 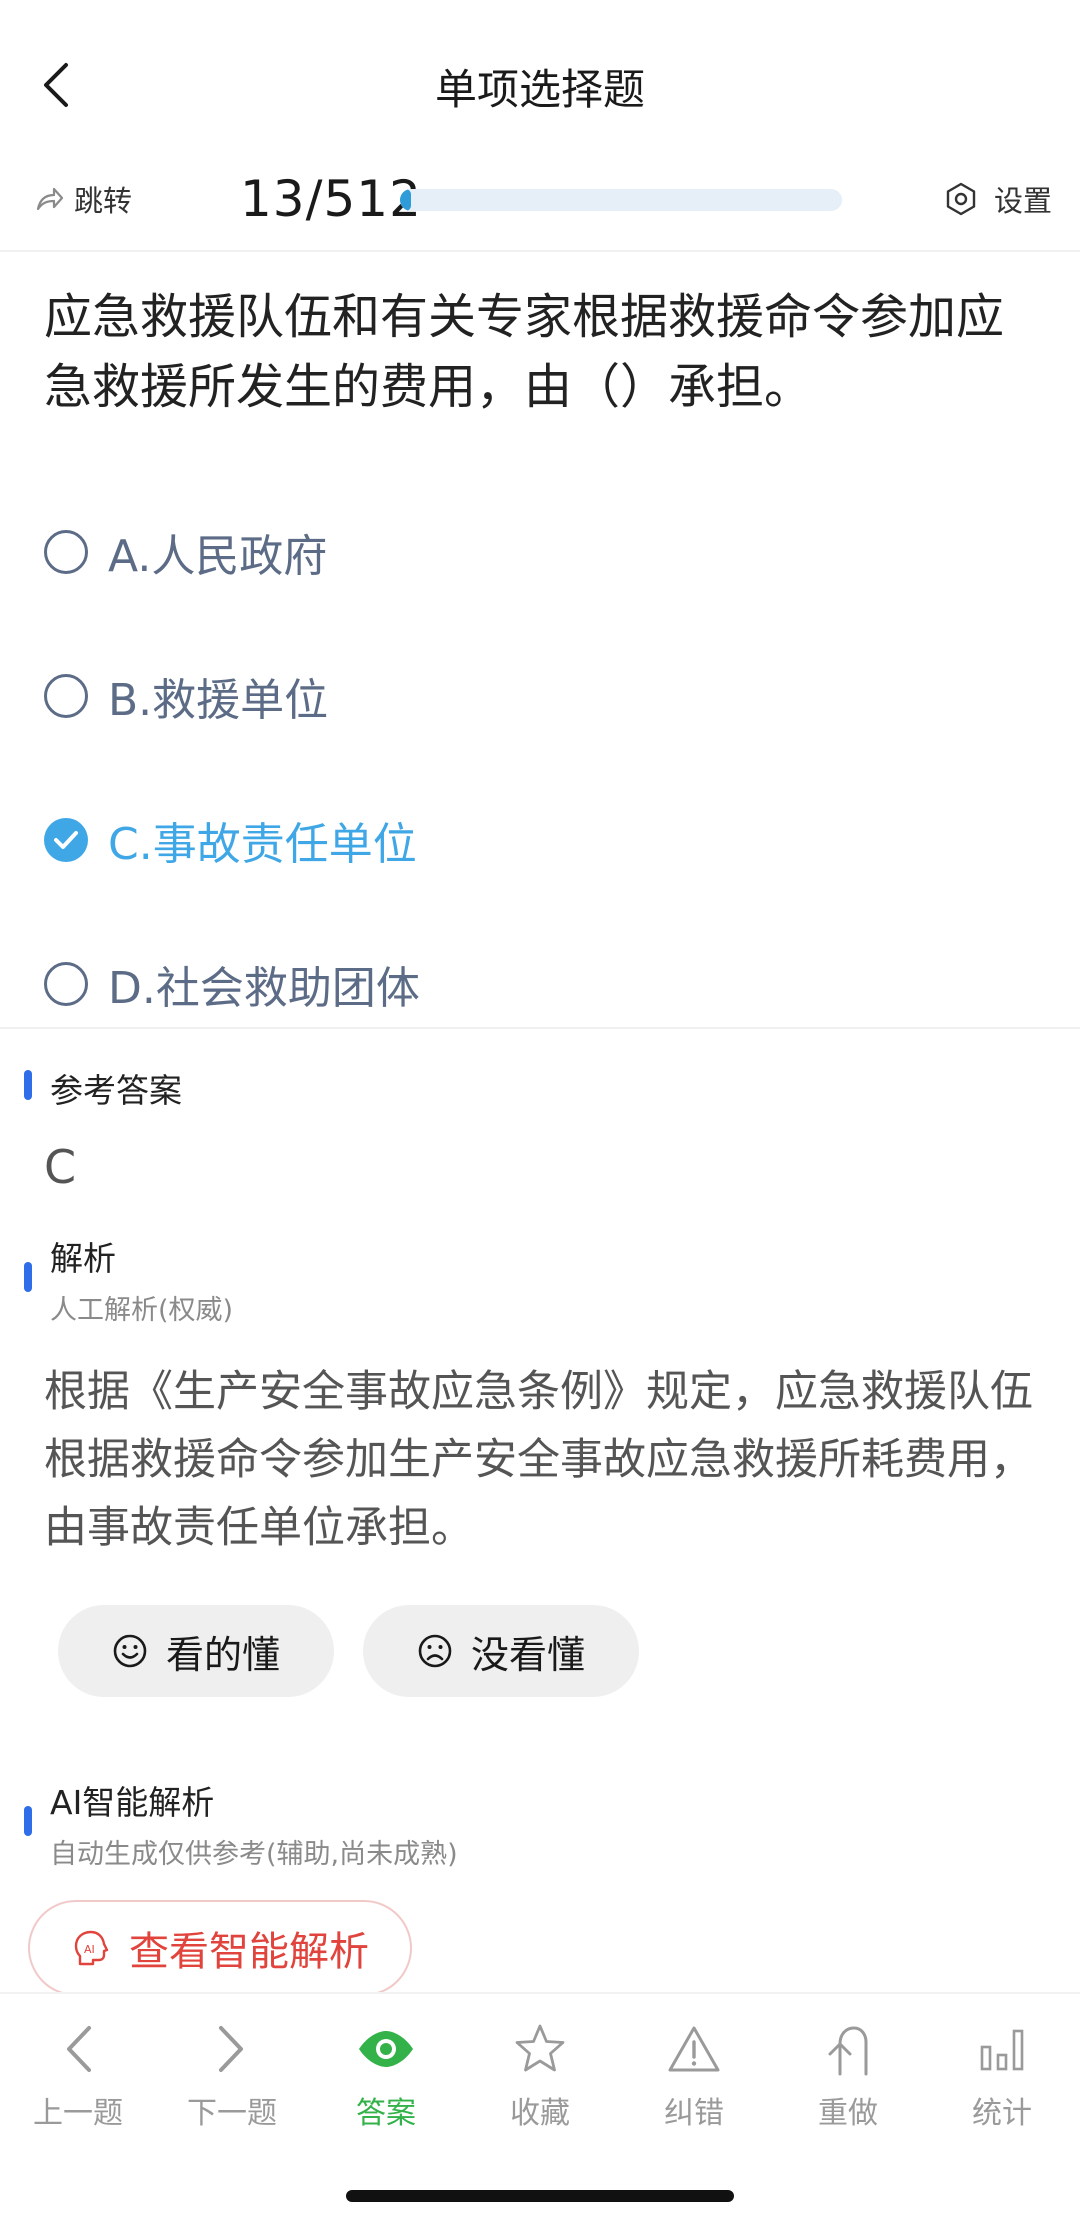 What do you see at coordinates (66, 840) in the screenshot?
I see `check-circle-icon` at bounding box center [66, 840].